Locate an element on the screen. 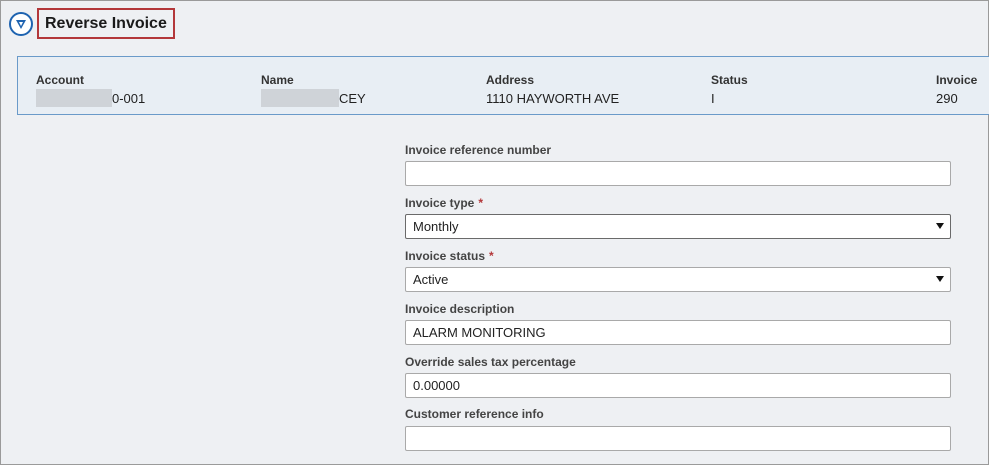 Image resolution: width=989 pixels, height=465 pixels. invoice-label: Invoice is located at coordinates (957, 80).